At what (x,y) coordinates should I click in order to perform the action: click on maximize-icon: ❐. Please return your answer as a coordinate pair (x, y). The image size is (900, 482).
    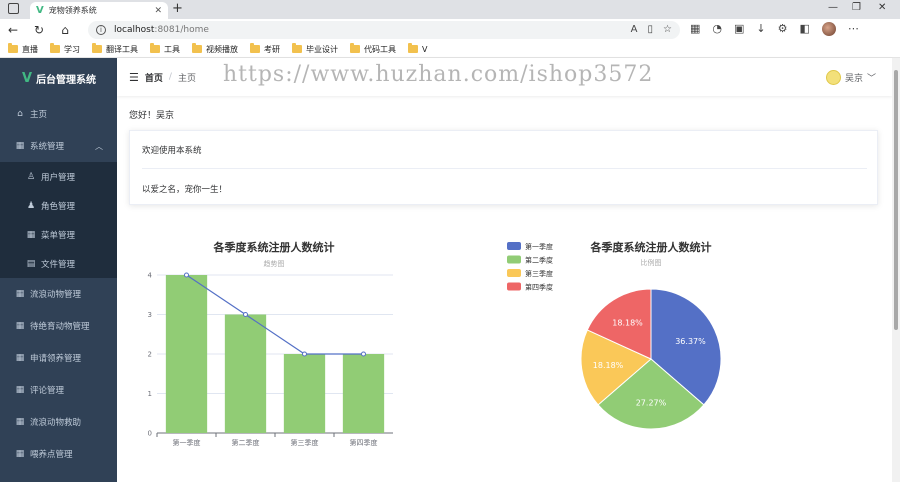
    Looking at the image, I should click on (856, 7).